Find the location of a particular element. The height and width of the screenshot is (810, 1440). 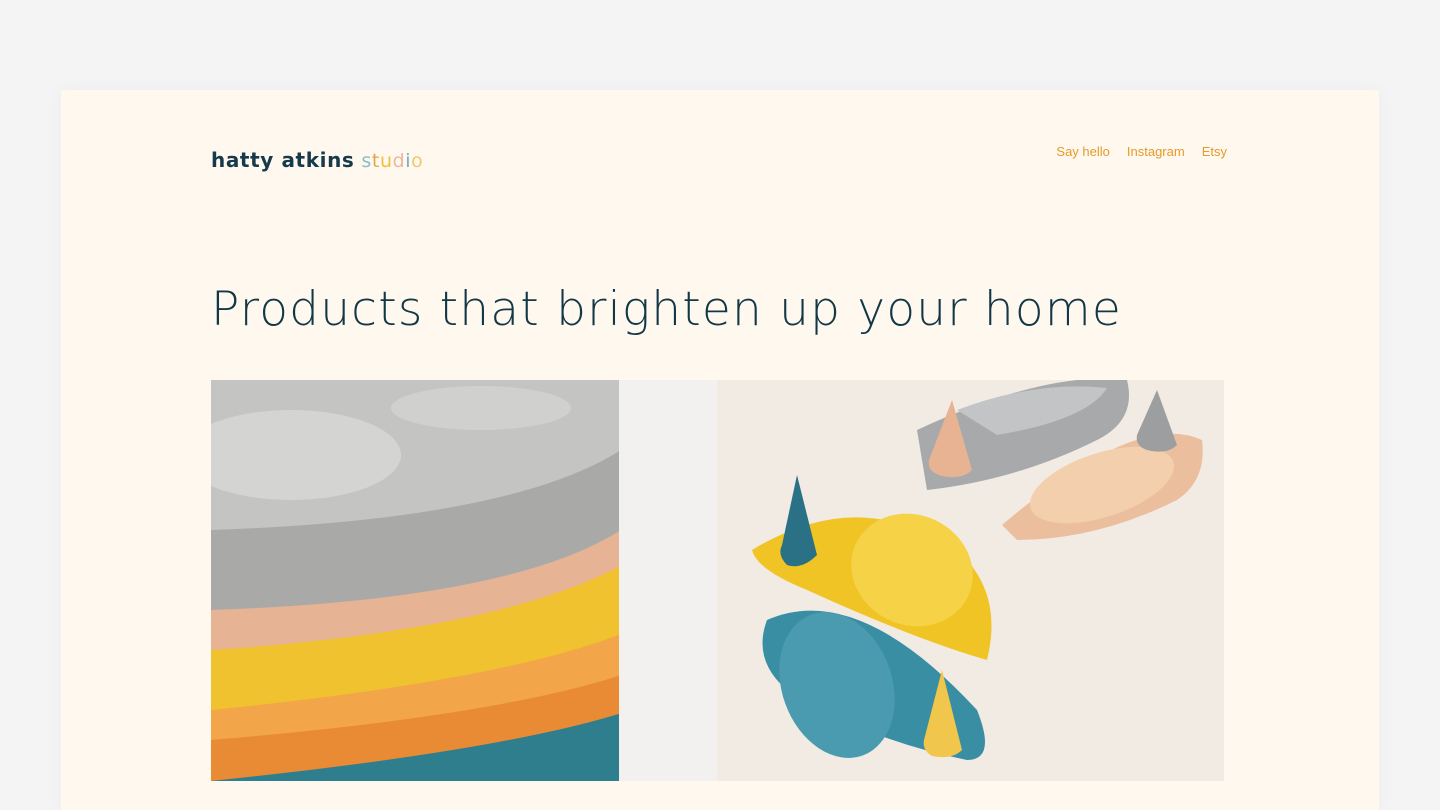

brand-studio-wordmark: studio is located at coordinates (392, 160).